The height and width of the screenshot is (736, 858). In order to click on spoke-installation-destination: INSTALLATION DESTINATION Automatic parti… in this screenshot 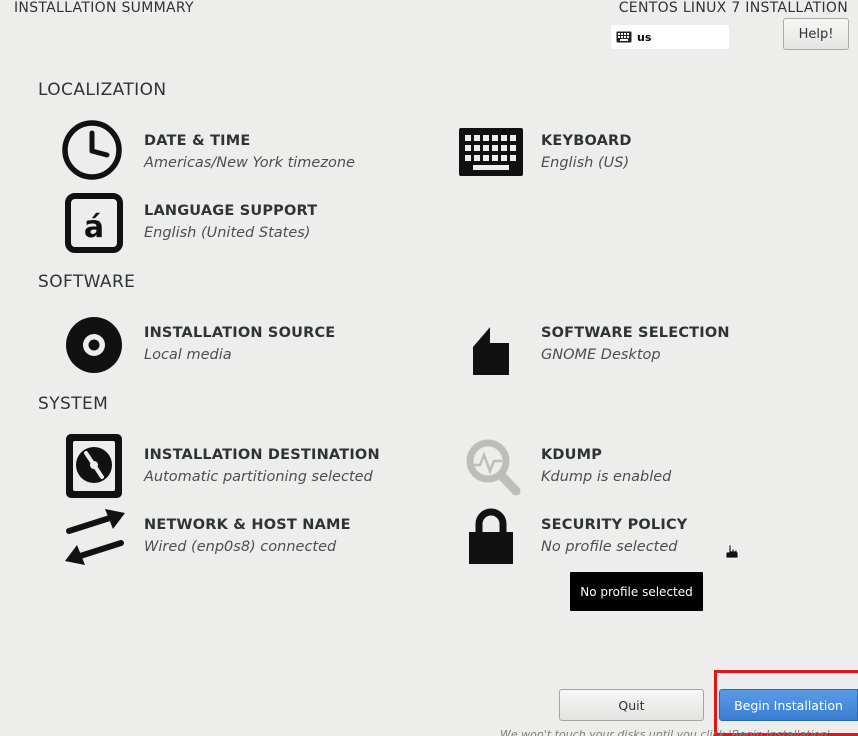, I will do `click(248, 466)`.